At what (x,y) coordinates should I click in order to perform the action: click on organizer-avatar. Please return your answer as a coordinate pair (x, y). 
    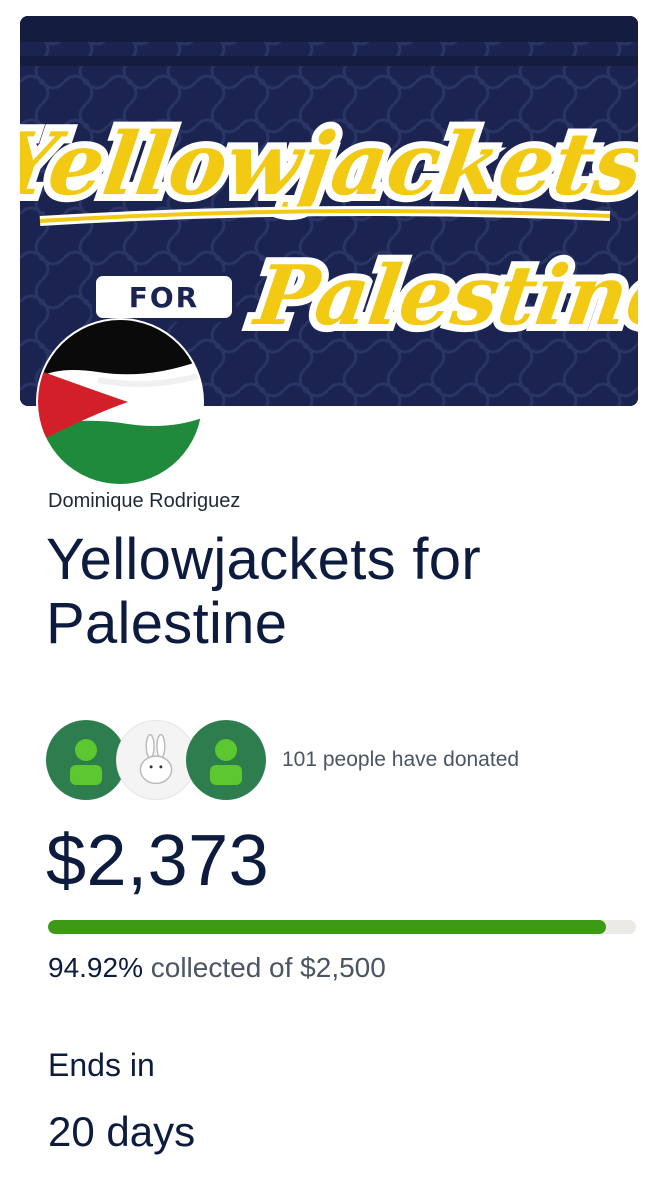
    Looking at the image, I should click on (120, 402).